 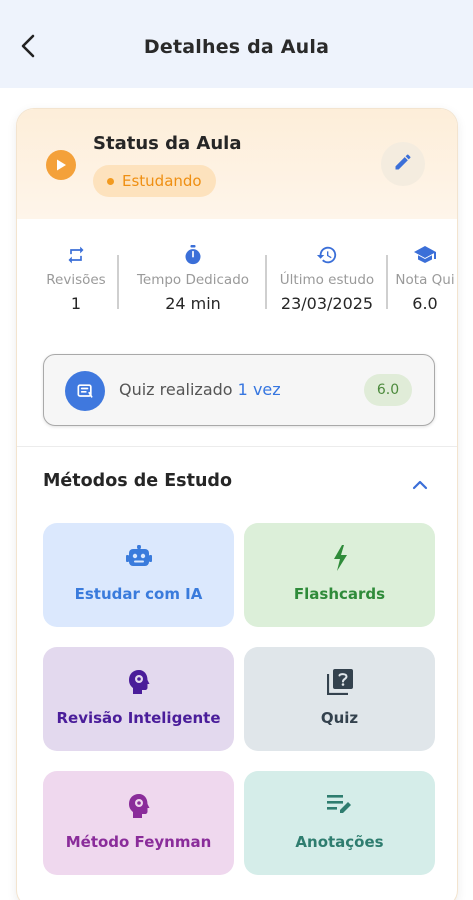 What do you see at coordinates (167, 143) in the screenshot?
I see `status-title: Status da Aula` at bounding box center [167, 143].